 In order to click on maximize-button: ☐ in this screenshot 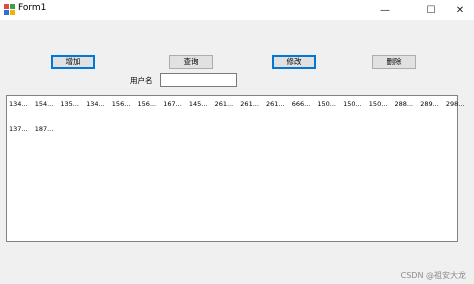, I will do `click(431, 10)`.